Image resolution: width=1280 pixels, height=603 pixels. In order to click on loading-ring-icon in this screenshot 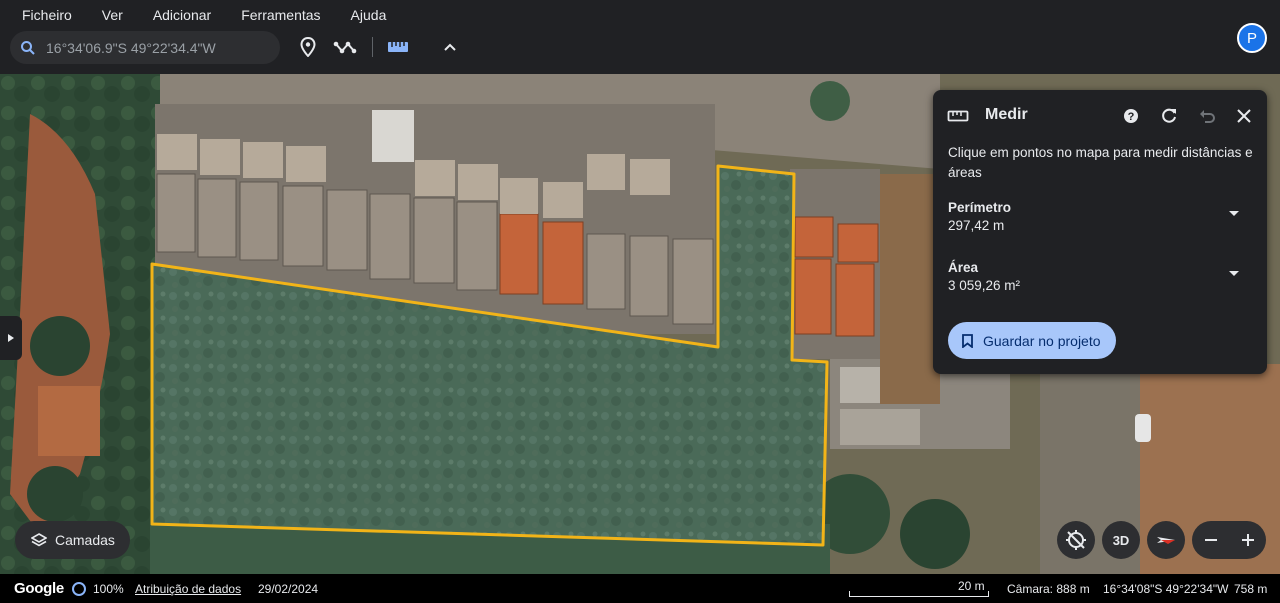, I will do `click(79, 589)`.